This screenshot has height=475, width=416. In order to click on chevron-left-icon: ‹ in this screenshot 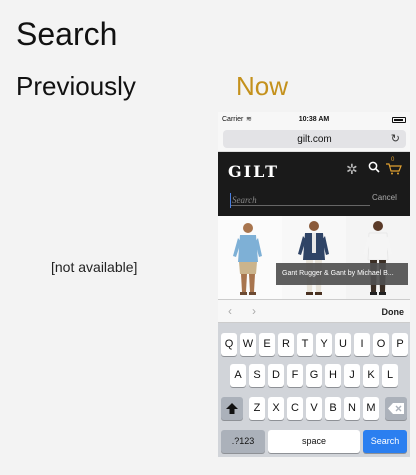, I will do `click(230, 311)`.